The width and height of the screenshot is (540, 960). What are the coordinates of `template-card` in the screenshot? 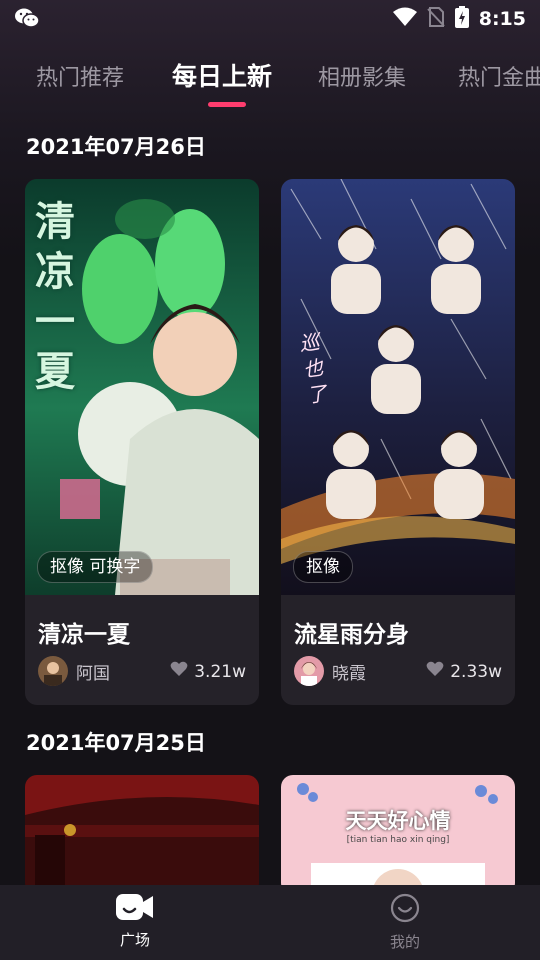 It's located at (142, 835).